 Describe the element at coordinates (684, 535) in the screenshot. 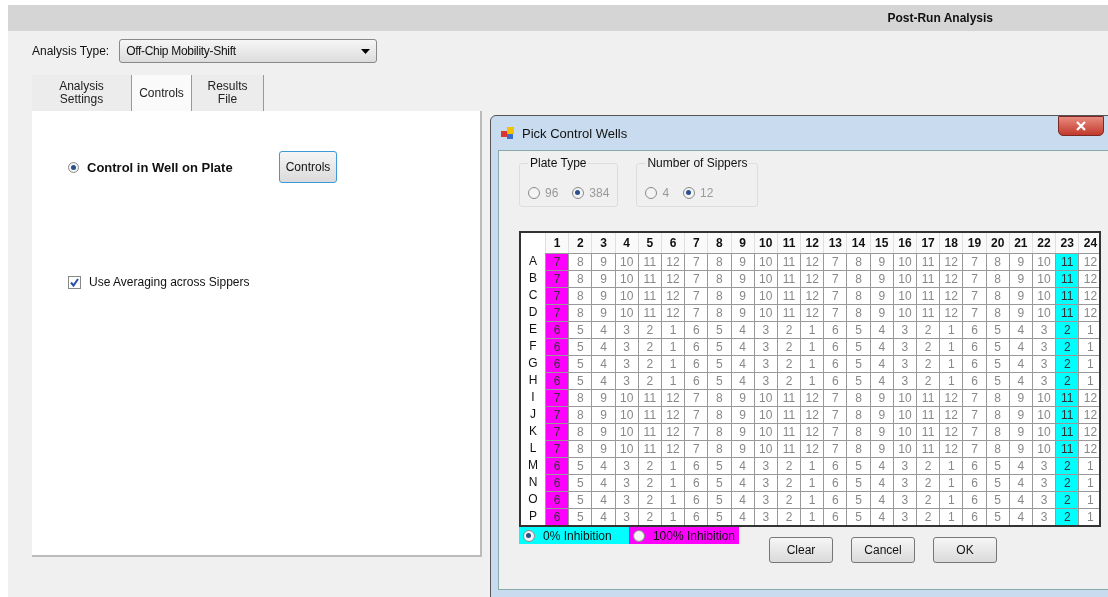

I see `legend-option: 100% Inhibition` at that location.